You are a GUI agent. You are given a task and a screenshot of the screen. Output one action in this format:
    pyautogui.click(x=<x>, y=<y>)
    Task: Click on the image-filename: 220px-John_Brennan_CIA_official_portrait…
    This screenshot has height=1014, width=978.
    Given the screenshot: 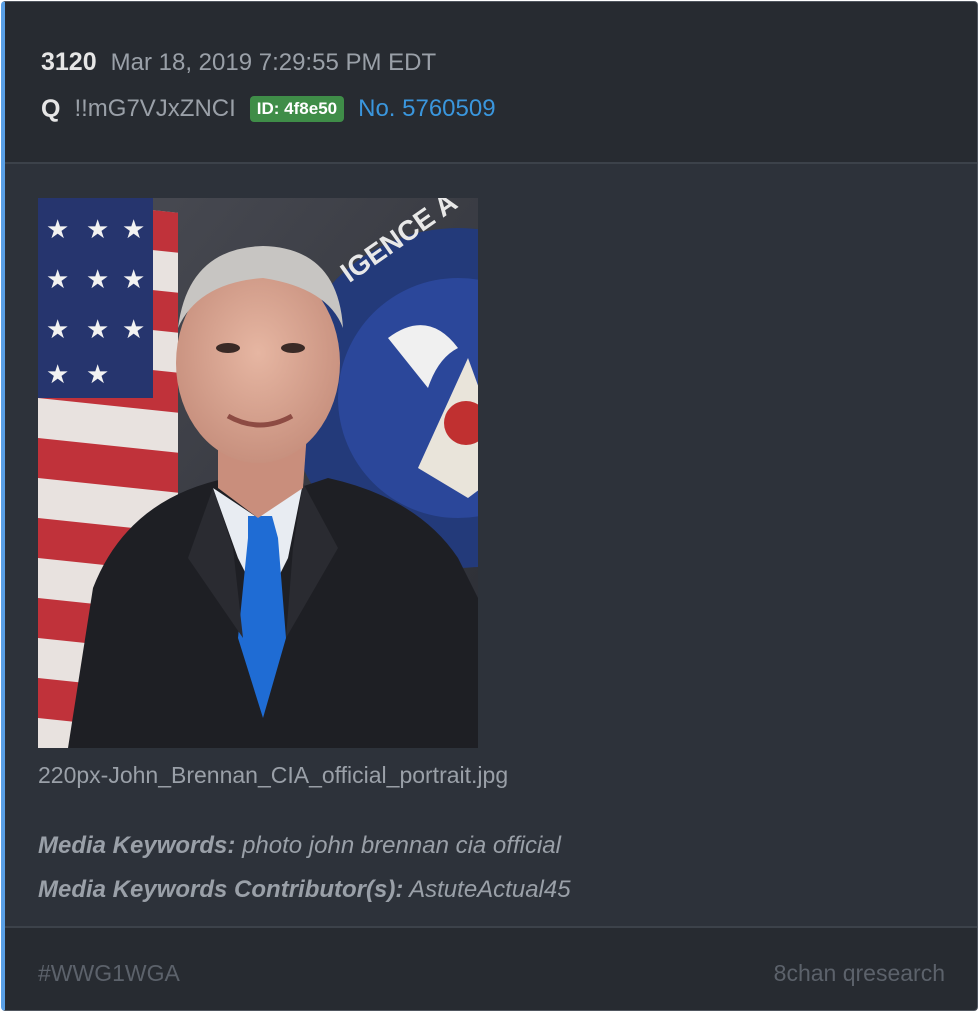 What is the action you would take?
    pyautogui.click(x=273, y=775)
    